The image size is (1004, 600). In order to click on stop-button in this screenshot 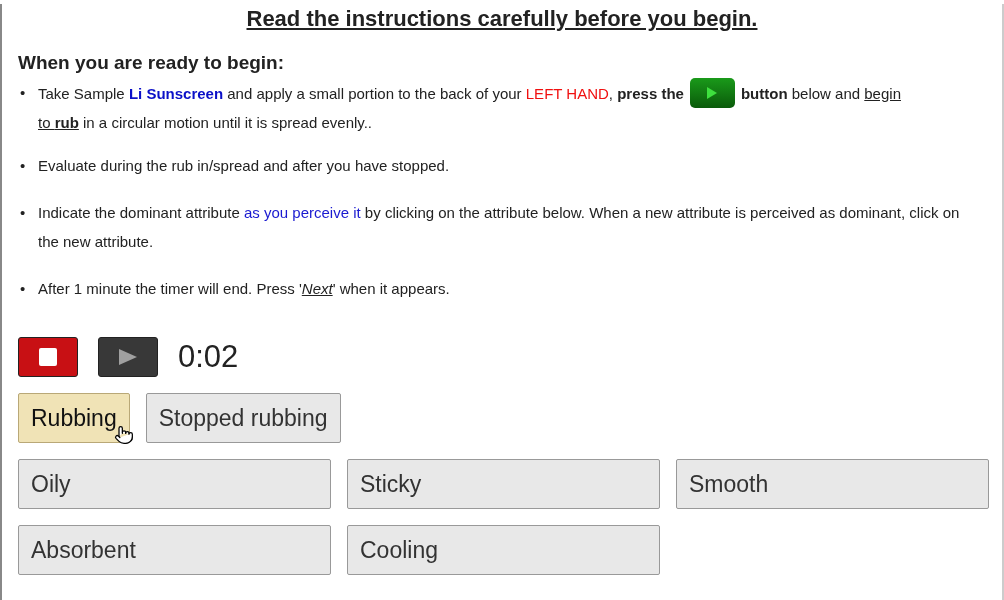, I will do `click(48, 357)`.